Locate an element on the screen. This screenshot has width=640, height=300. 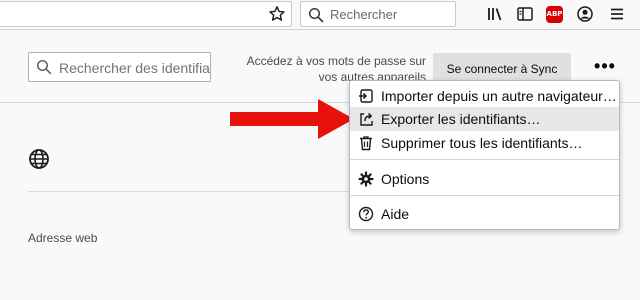
account-icon is located at coordinates (585, 14).